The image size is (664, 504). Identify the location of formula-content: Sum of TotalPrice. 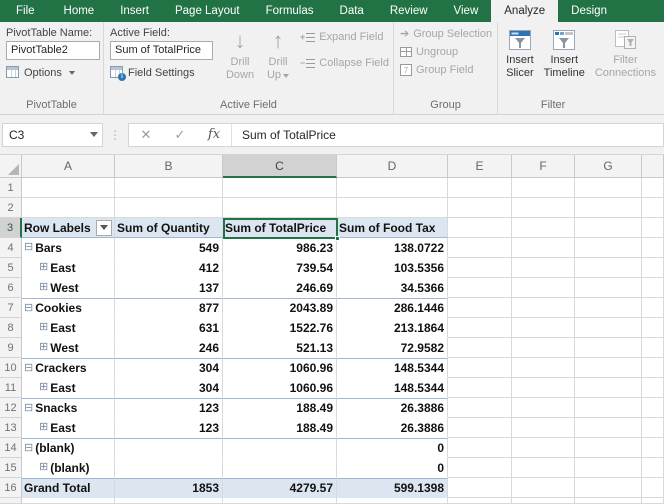
(284, 135).